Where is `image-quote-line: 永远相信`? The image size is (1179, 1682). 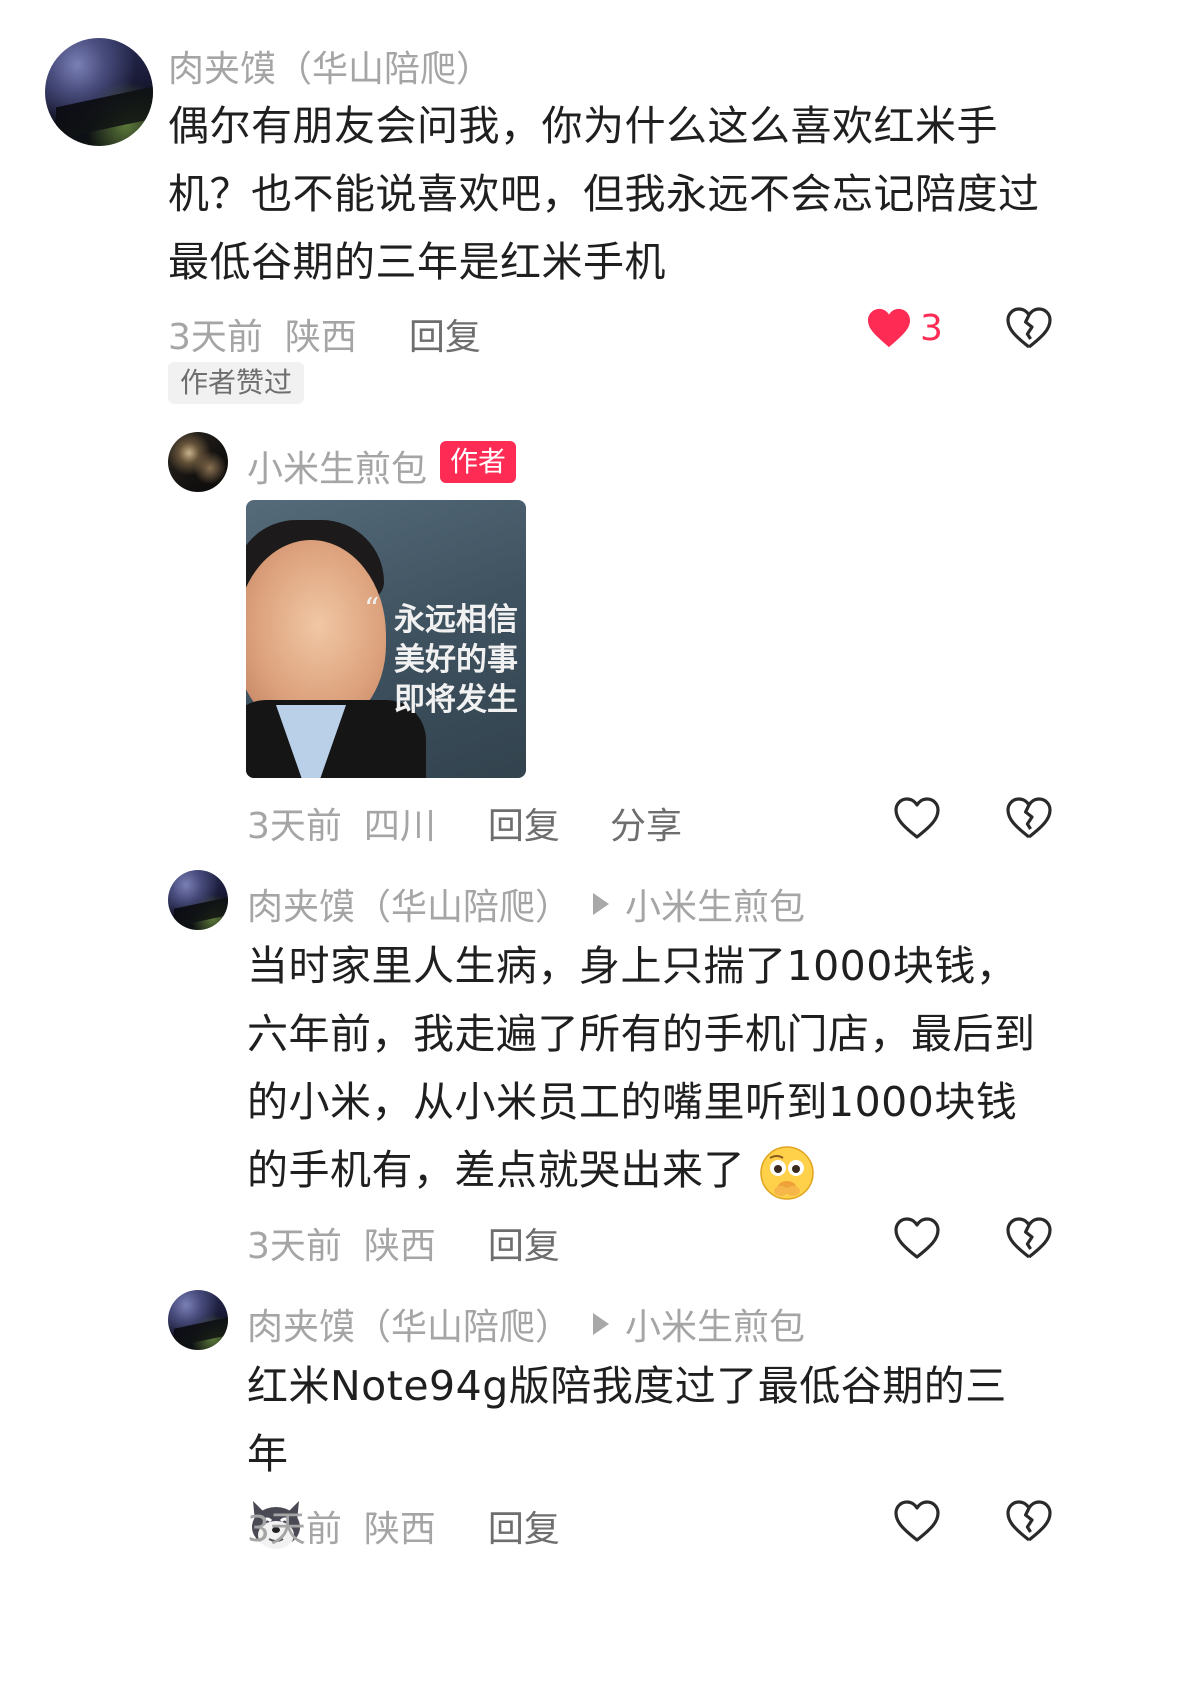 image-quote-line: 永远相信 is located at coordinates (456, 620).